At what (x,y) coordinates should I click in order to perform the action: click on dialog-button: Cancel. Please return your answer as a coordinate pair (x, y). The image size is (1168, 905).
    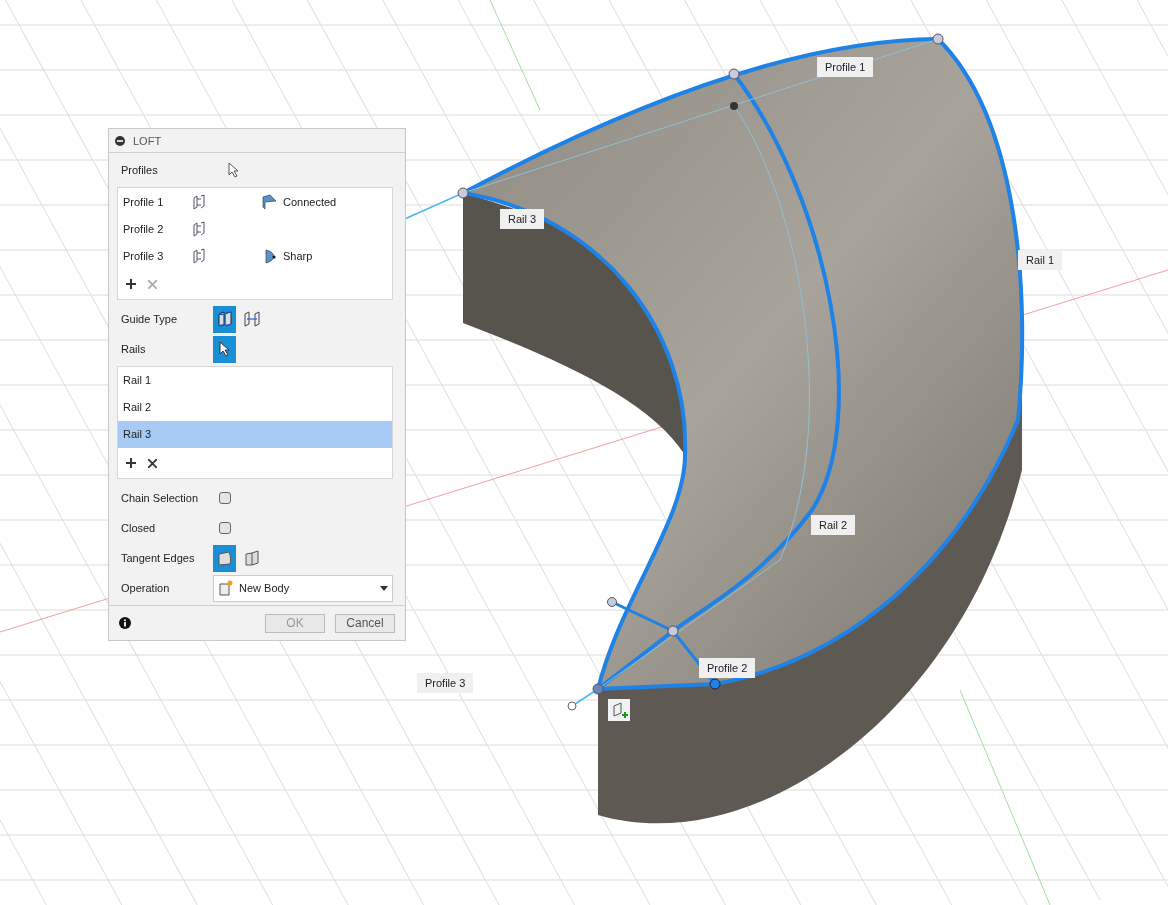
    Looking at the image, I should click on (365, 623).